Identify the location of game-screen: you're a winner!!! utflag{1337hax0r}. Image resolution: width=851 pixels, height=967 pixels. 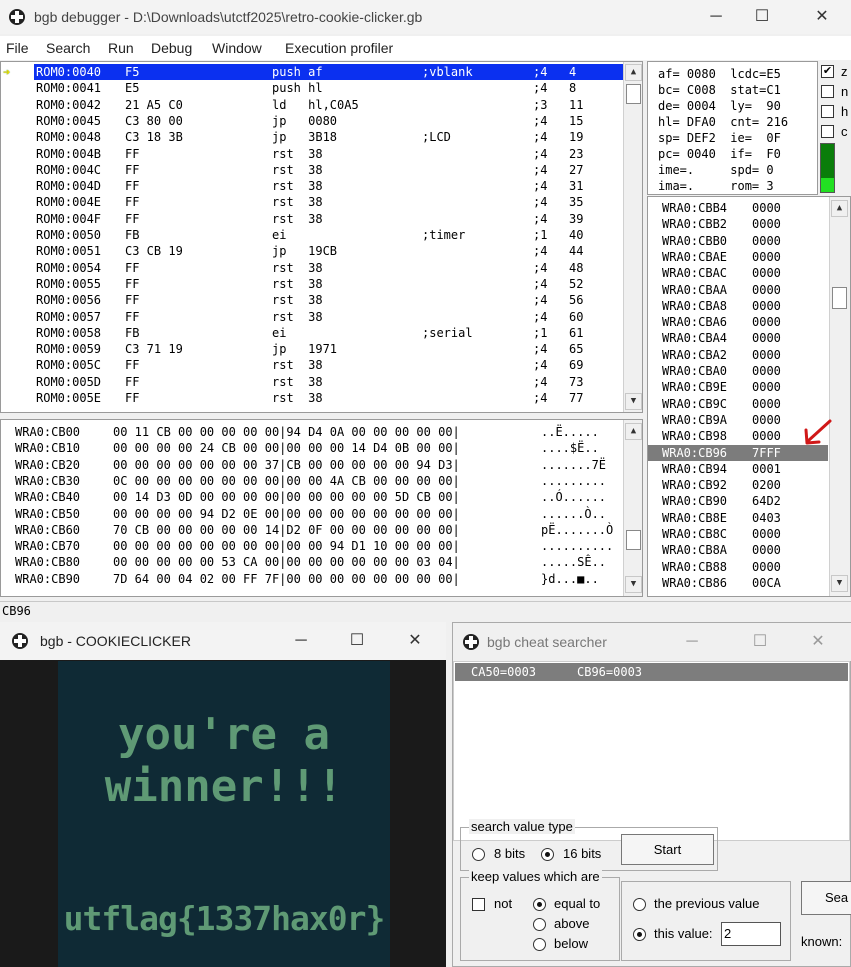
(224, 814).